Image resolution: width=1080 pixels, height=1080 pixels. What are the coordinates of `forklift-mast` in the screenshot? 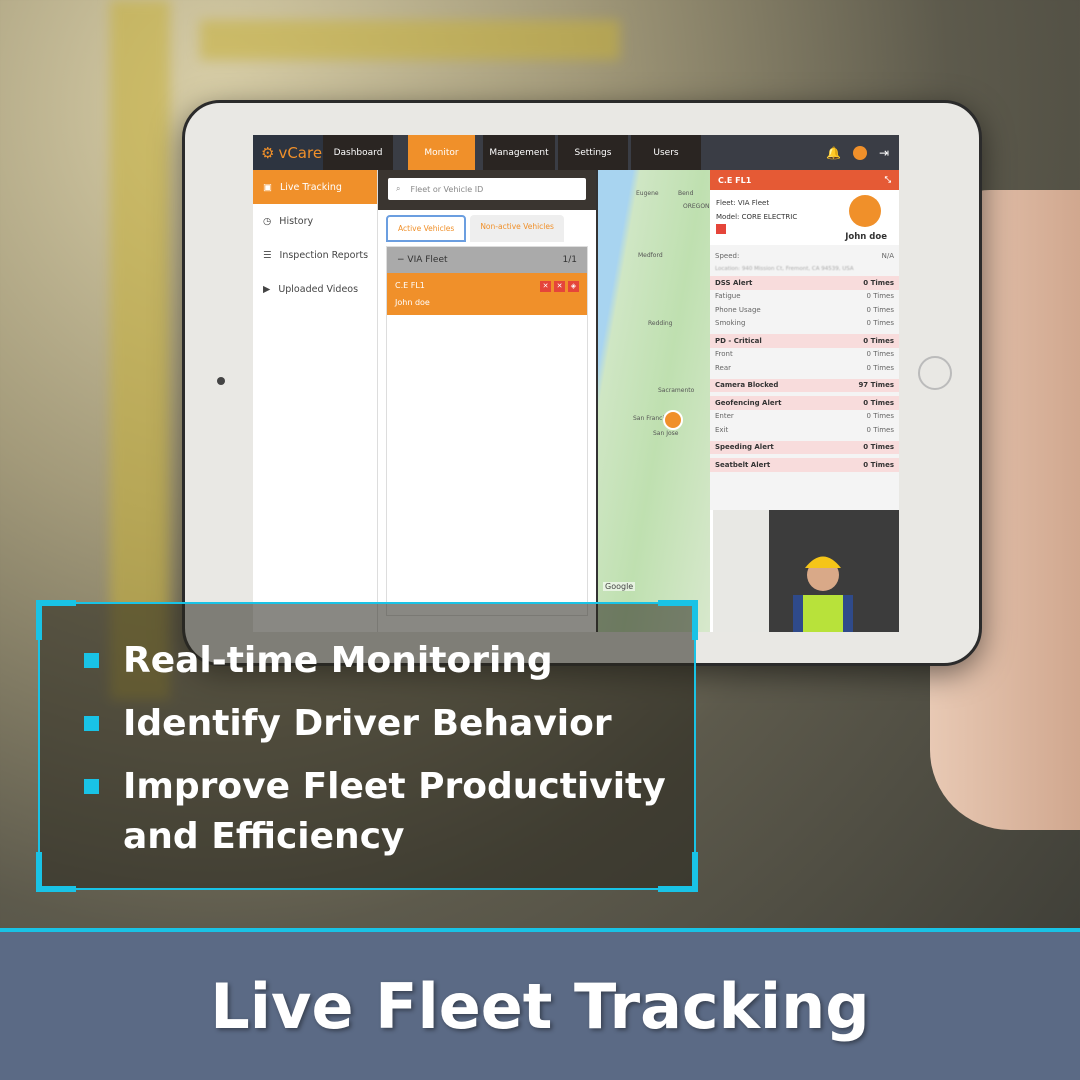 It's located at (140, 350).